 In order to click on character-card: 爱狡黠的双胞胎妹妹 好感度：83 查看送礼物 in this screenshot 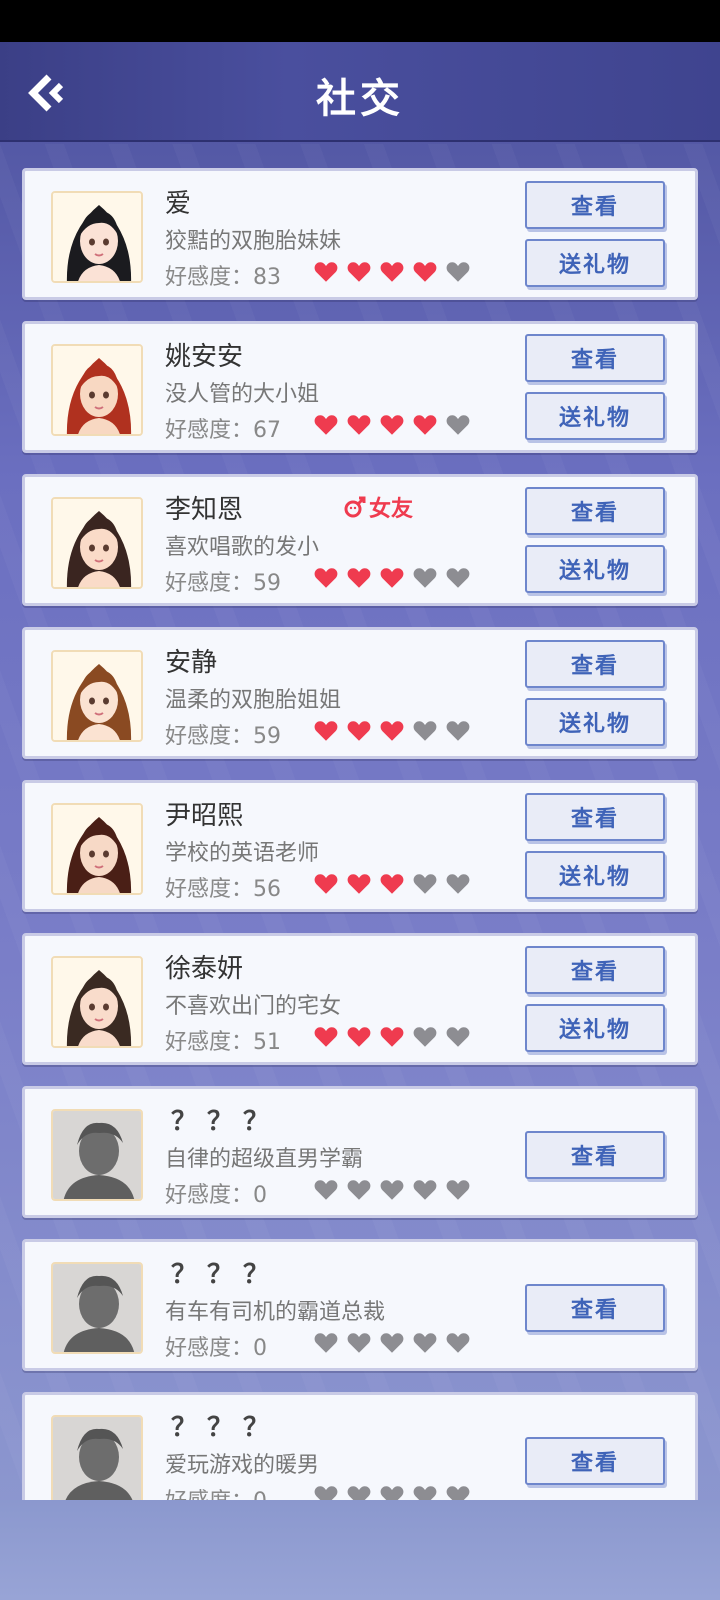, I will do `click(360, 234)`.